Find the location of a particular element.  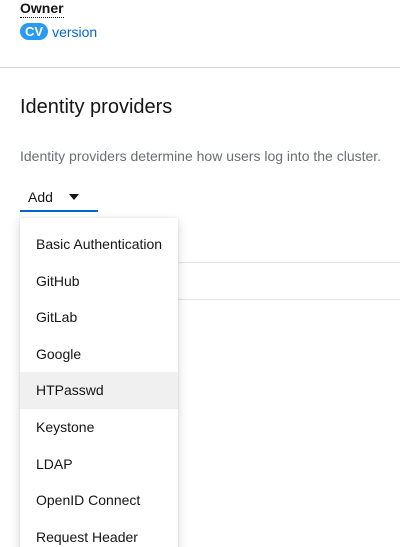

menu-item-ldap: LDAP is located at coordinates (99, 464).